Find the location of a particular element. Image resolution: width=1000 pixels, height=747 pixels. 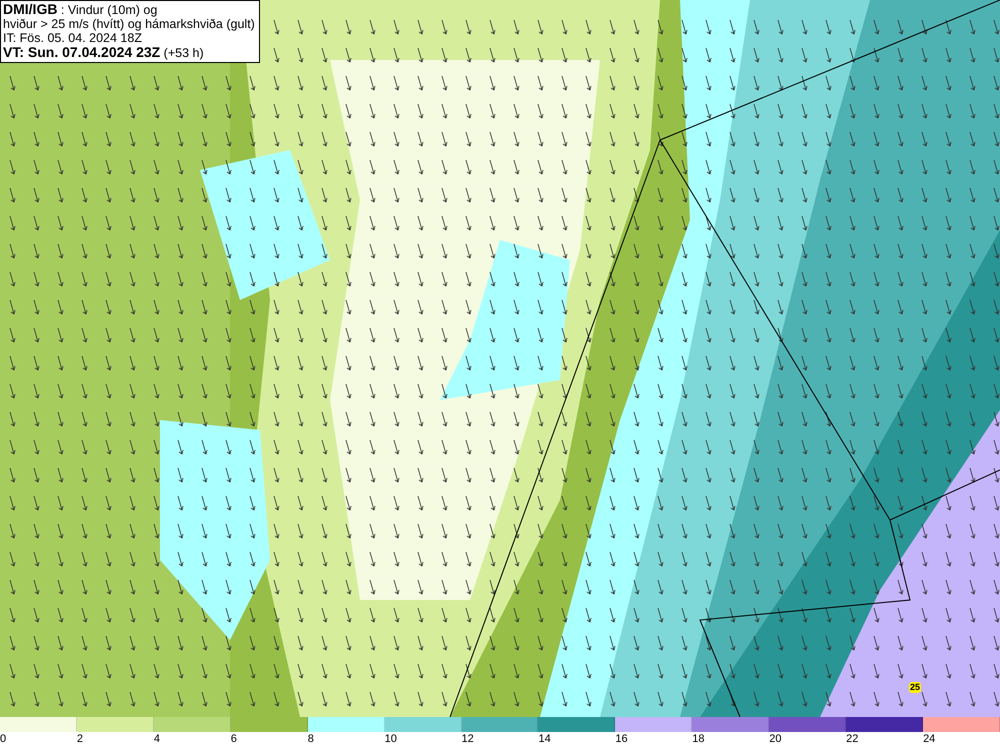

title-line: VT: Sun. 07.04.2024 23Z (+53 h) is located at coordinates (104, 52).